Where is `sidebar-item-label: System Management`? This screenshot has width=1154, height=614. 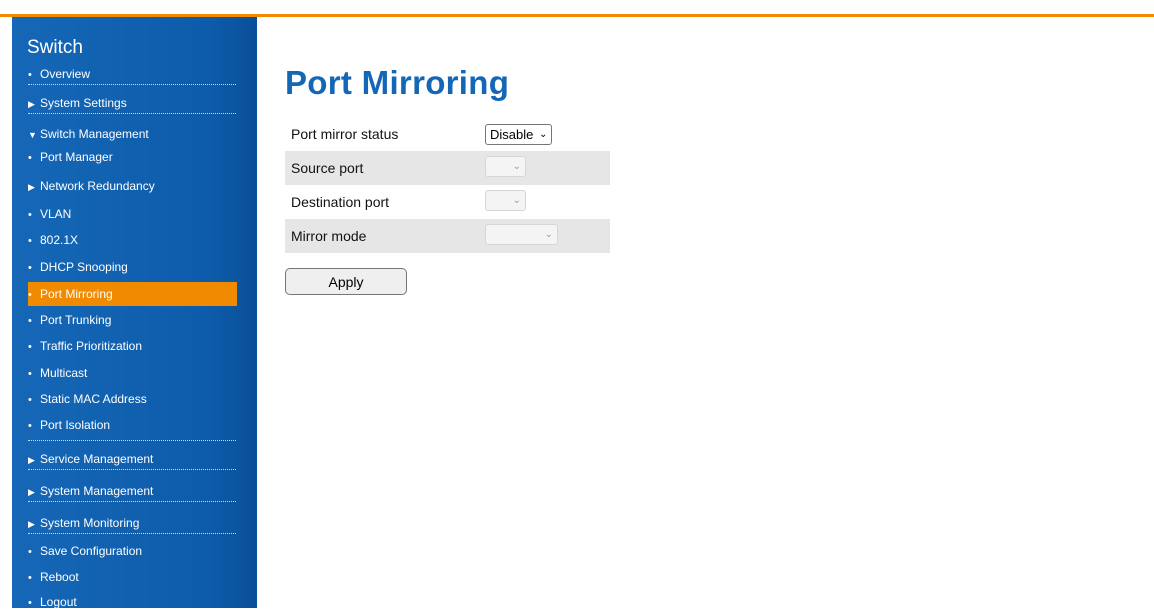 sidebar-item-label: System Management is located at coordinates (97, 491).